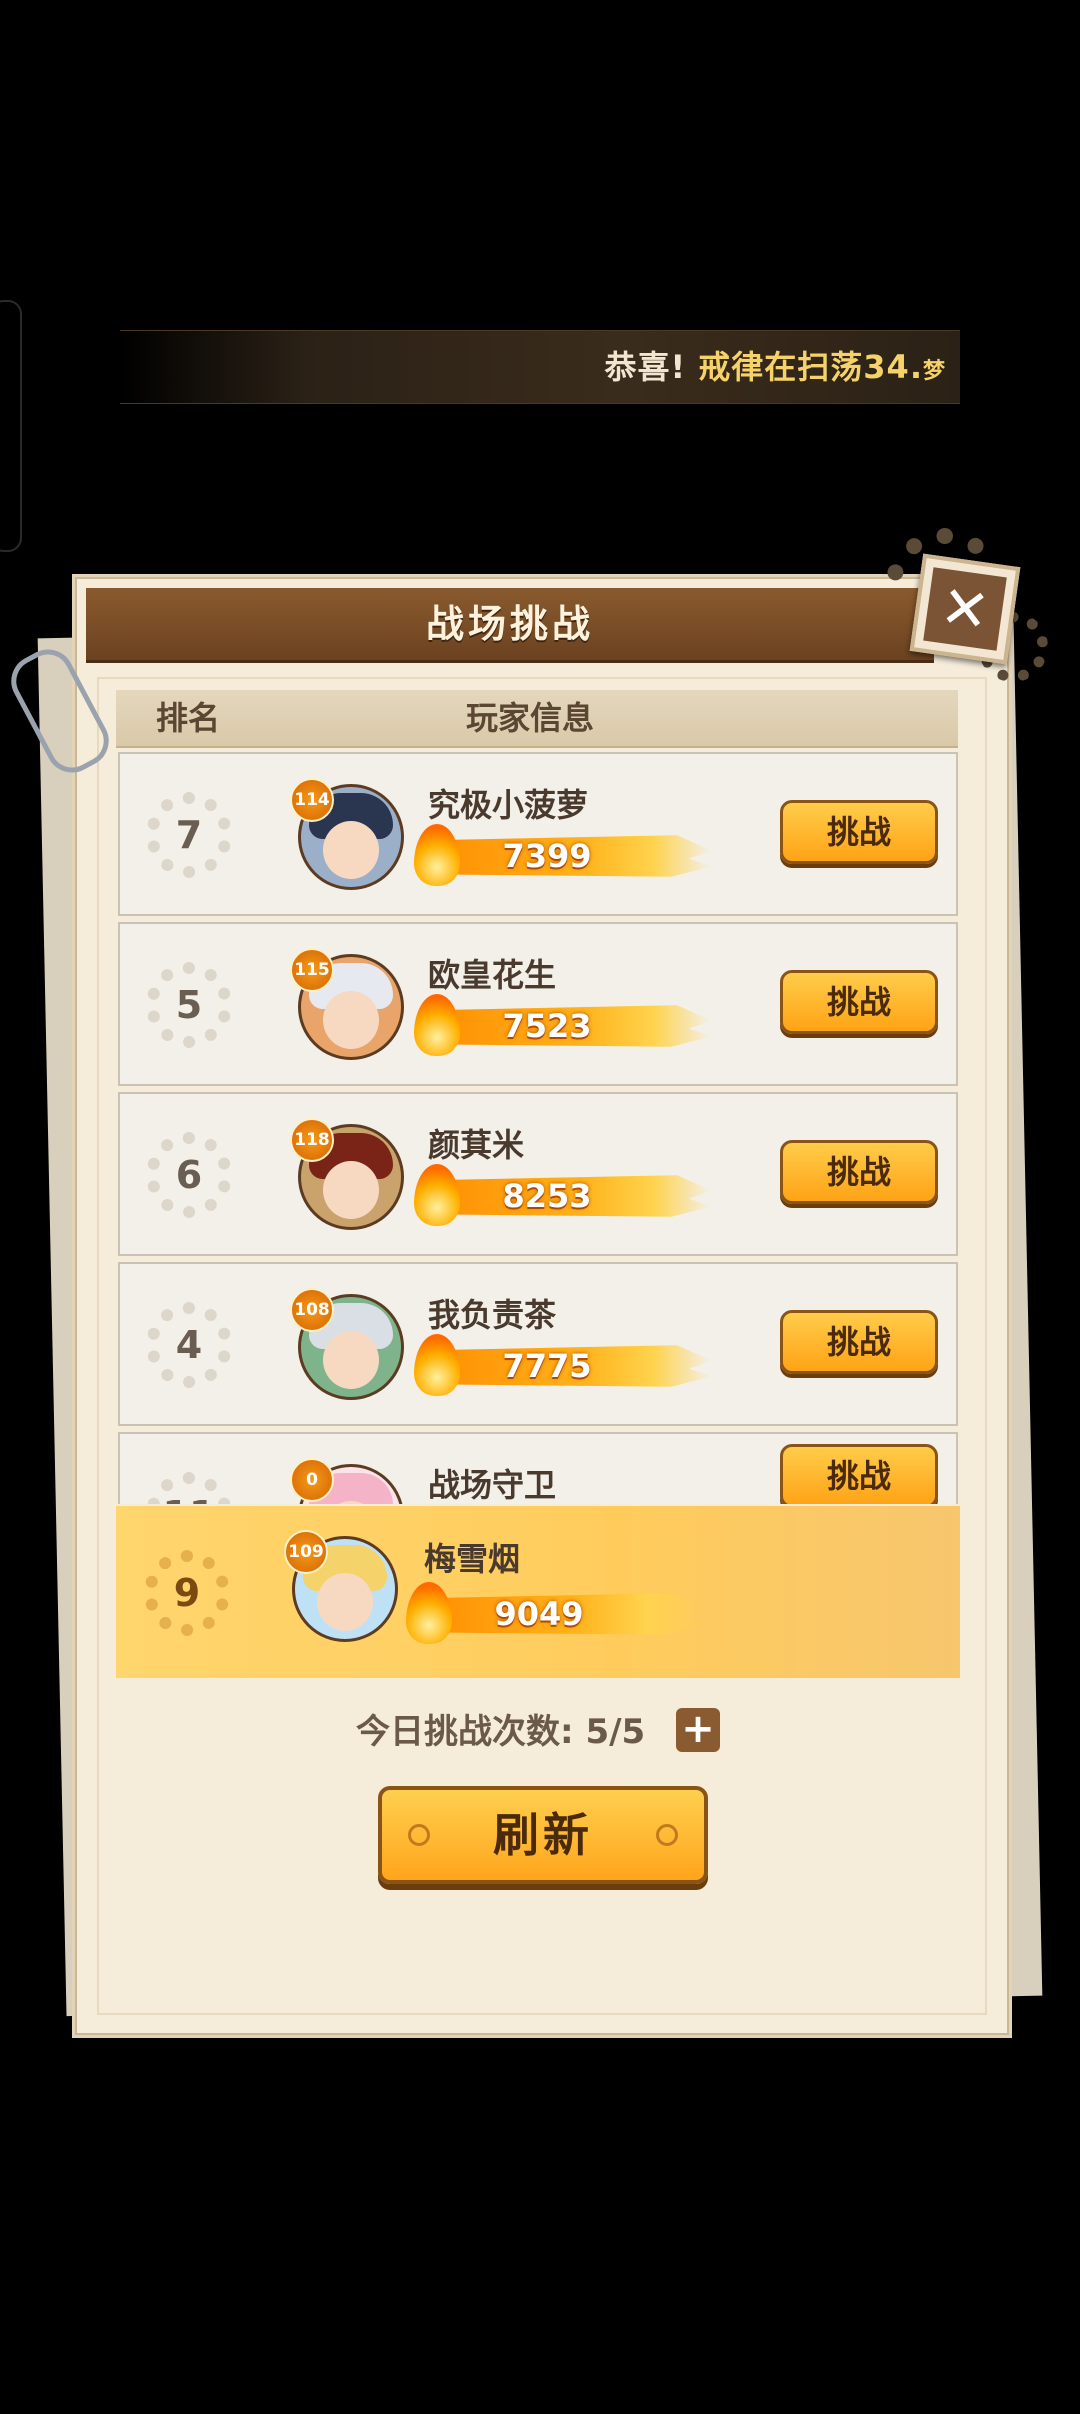 This screenshot has height=2414, width=1080. Describe the element at coordinates (476, 1145) in the screenshot. I see `player-name: 颜萁米` at that location.